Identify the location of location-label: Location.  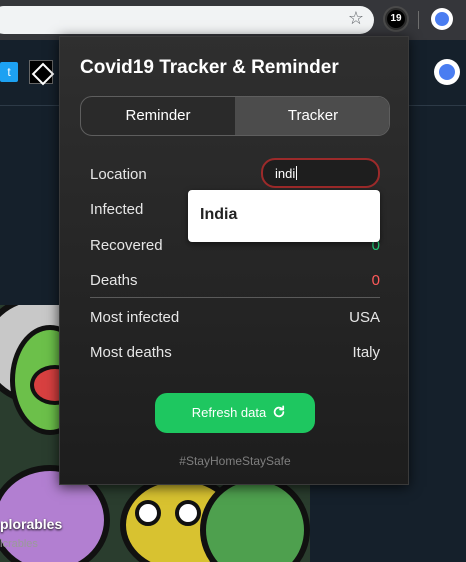
(118, 174).